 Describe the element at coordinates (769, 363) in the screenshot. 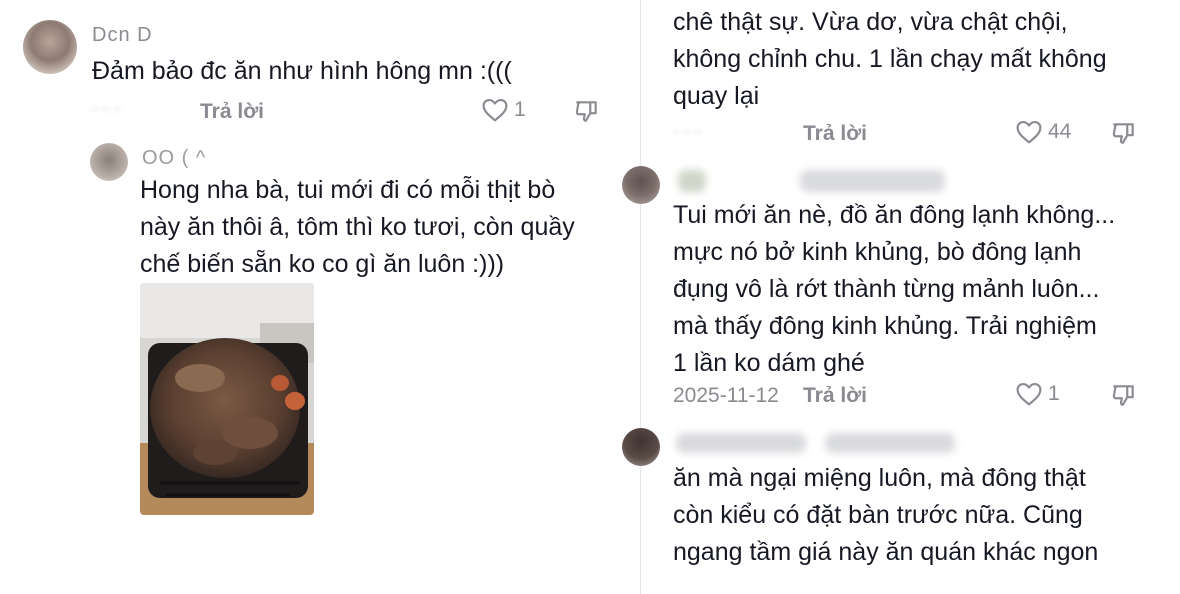

I see `comment-text-line: 1 lần ko dám ghé` at that location.